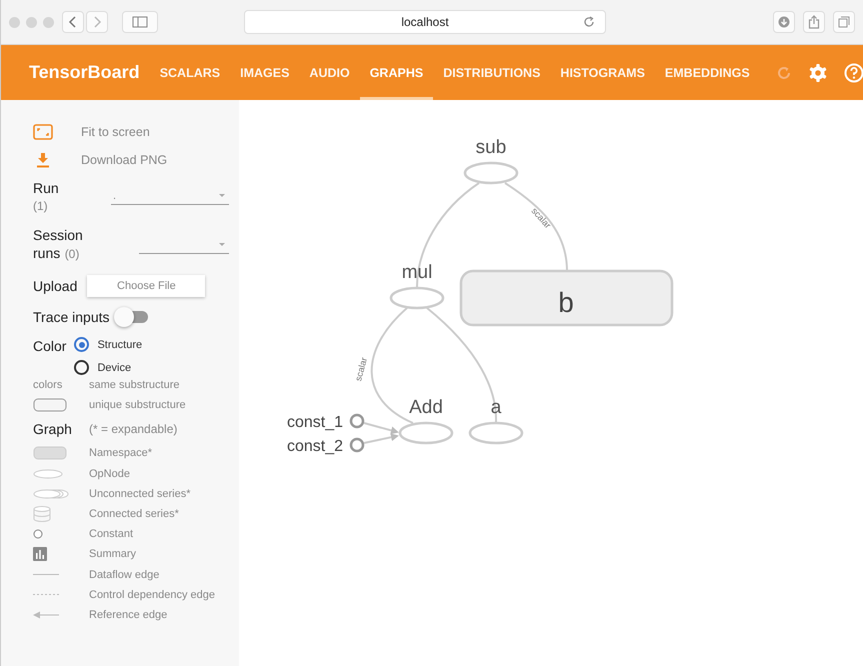 The width and height of the screenshot is (863, 666). I want to click on choose-file-button: Choose File, so click(146, 286).